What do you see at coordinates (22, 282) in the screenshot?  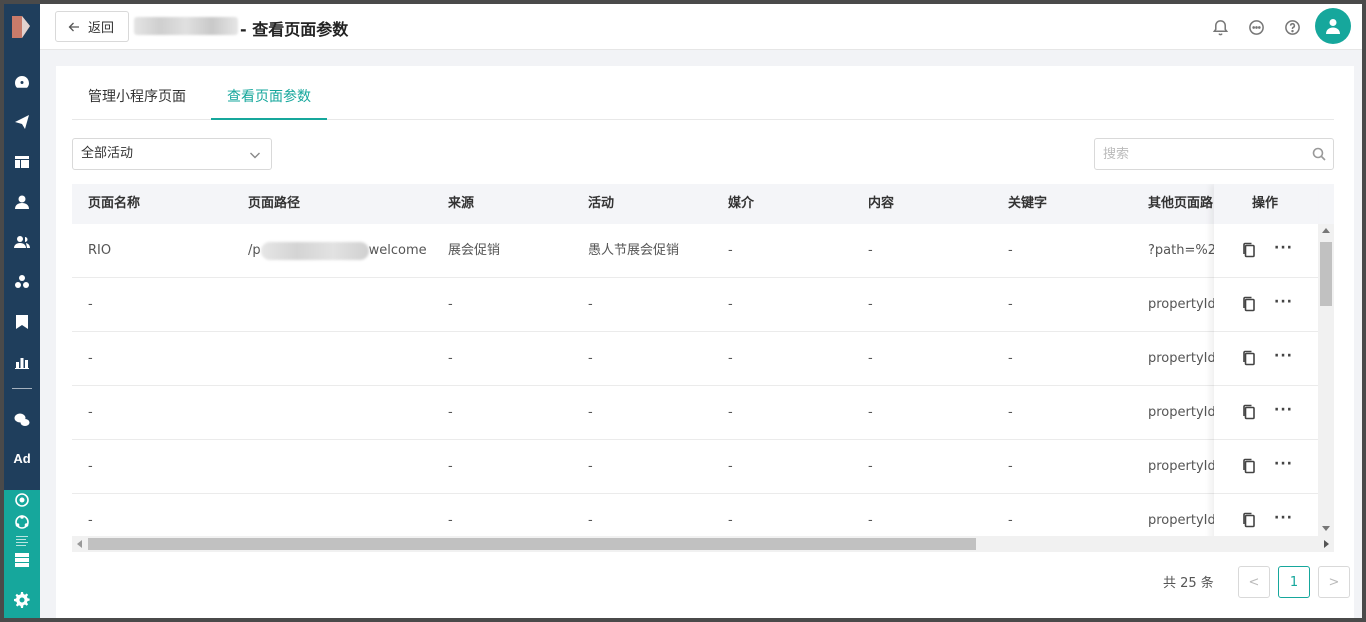 I see `cluster-icon` at bounding box center [22, 282].